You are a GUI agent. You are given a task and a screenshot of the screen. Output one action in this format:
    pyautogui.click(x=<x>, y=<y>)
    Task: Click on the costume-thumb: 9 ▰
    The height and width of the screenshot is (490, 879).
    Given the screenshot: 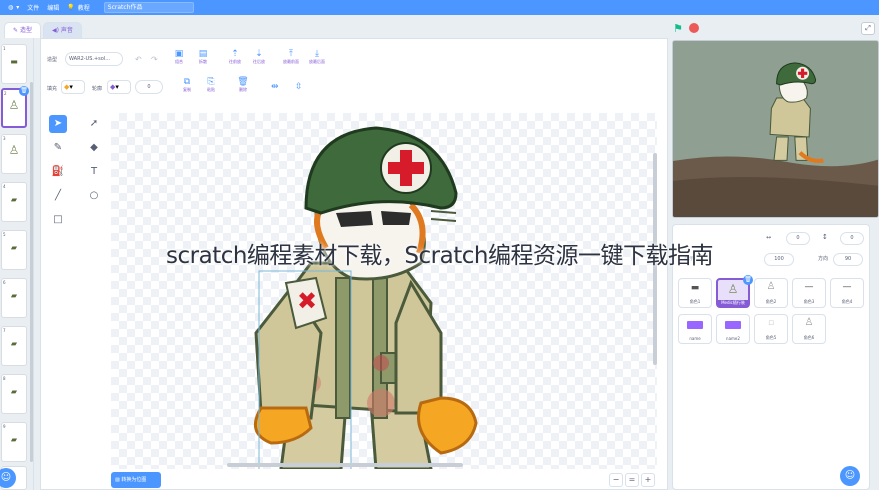 What is the action you would take?
    pyautogui.click(x=14, y=442)
    